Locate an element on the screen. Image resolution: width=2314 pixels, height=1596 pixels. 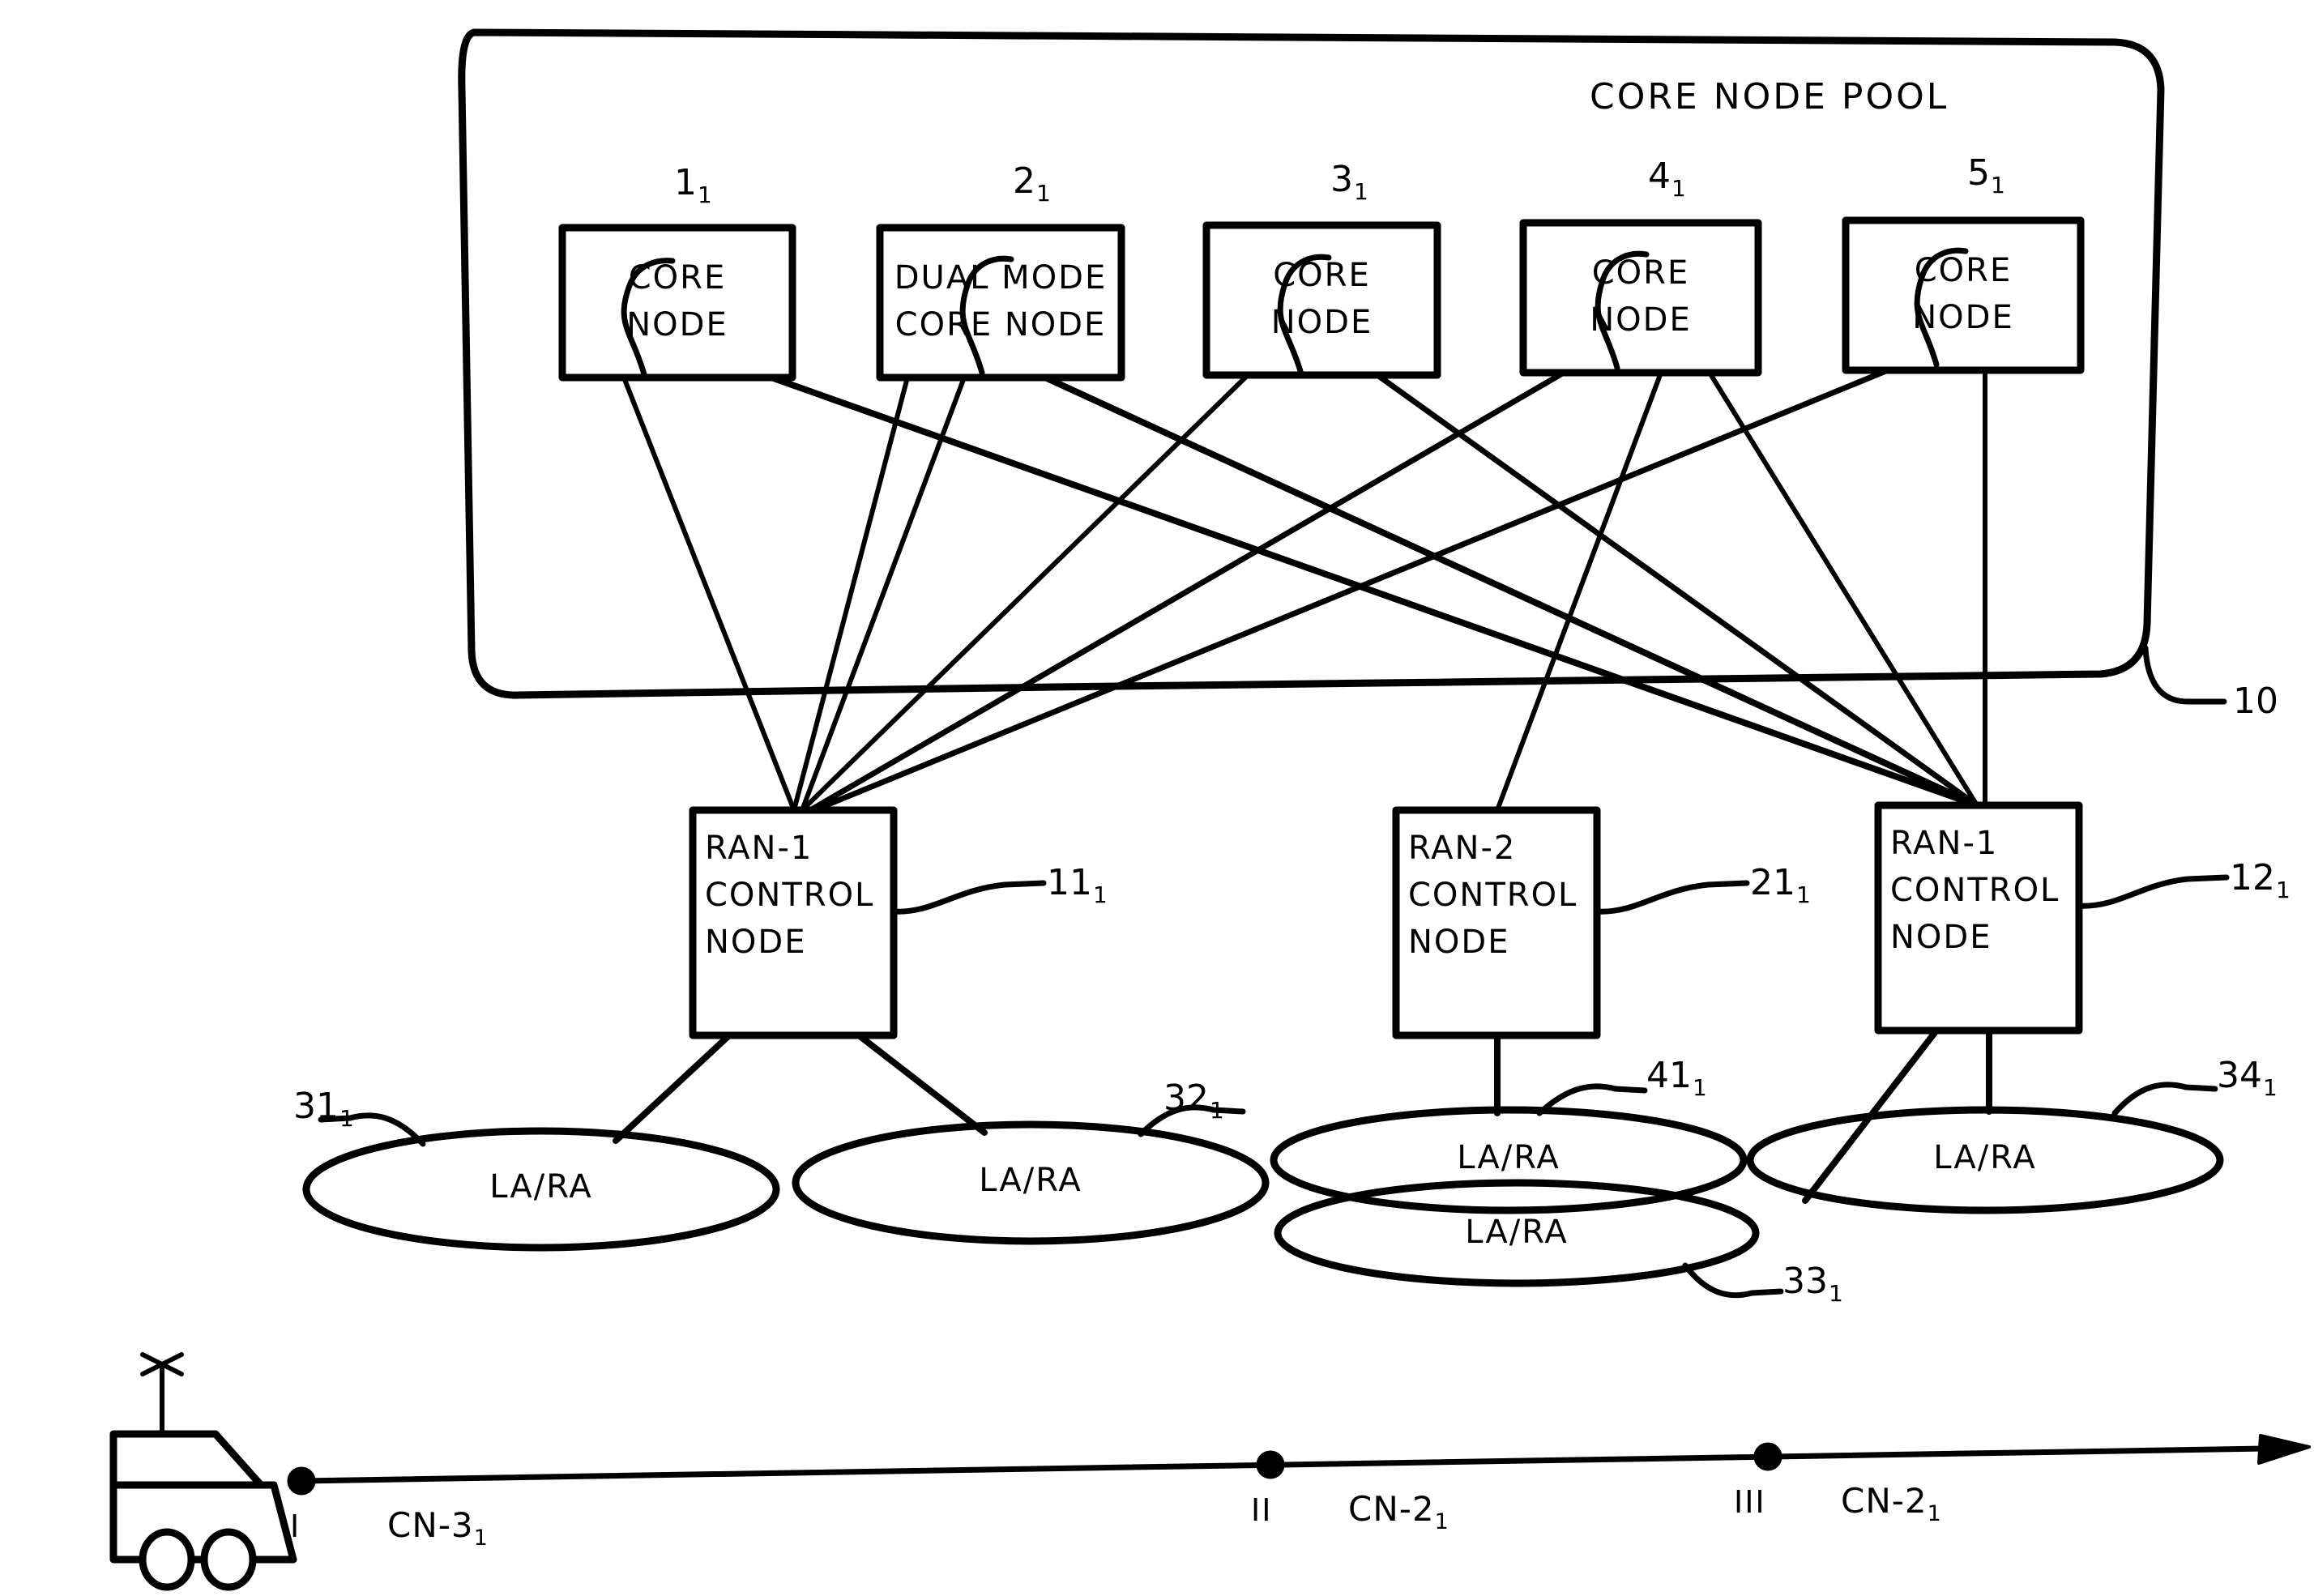
core-node-1-ref: 11 is located at coordinates (693, 185).